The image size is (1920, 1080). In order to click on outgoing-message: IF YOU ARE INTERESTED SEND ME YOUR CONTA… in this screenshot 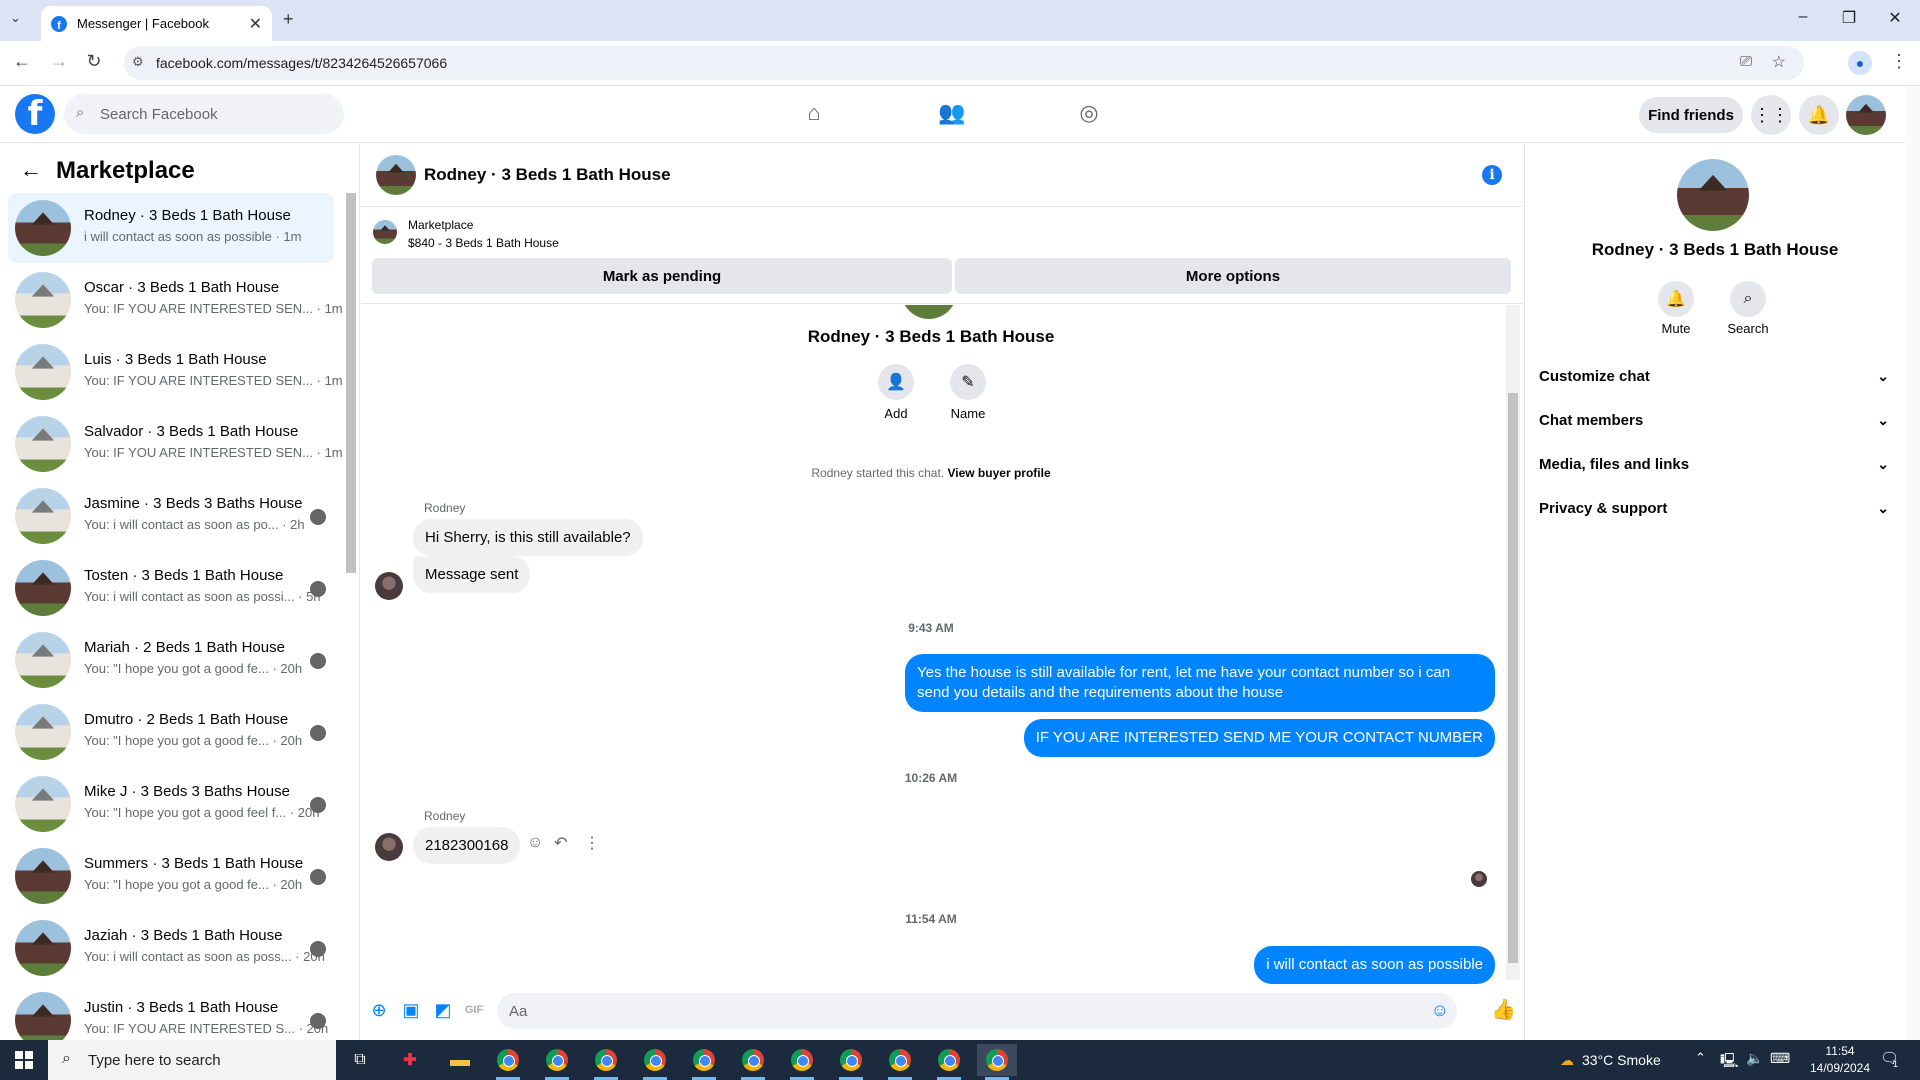, I will do `click(1259, 738)`.